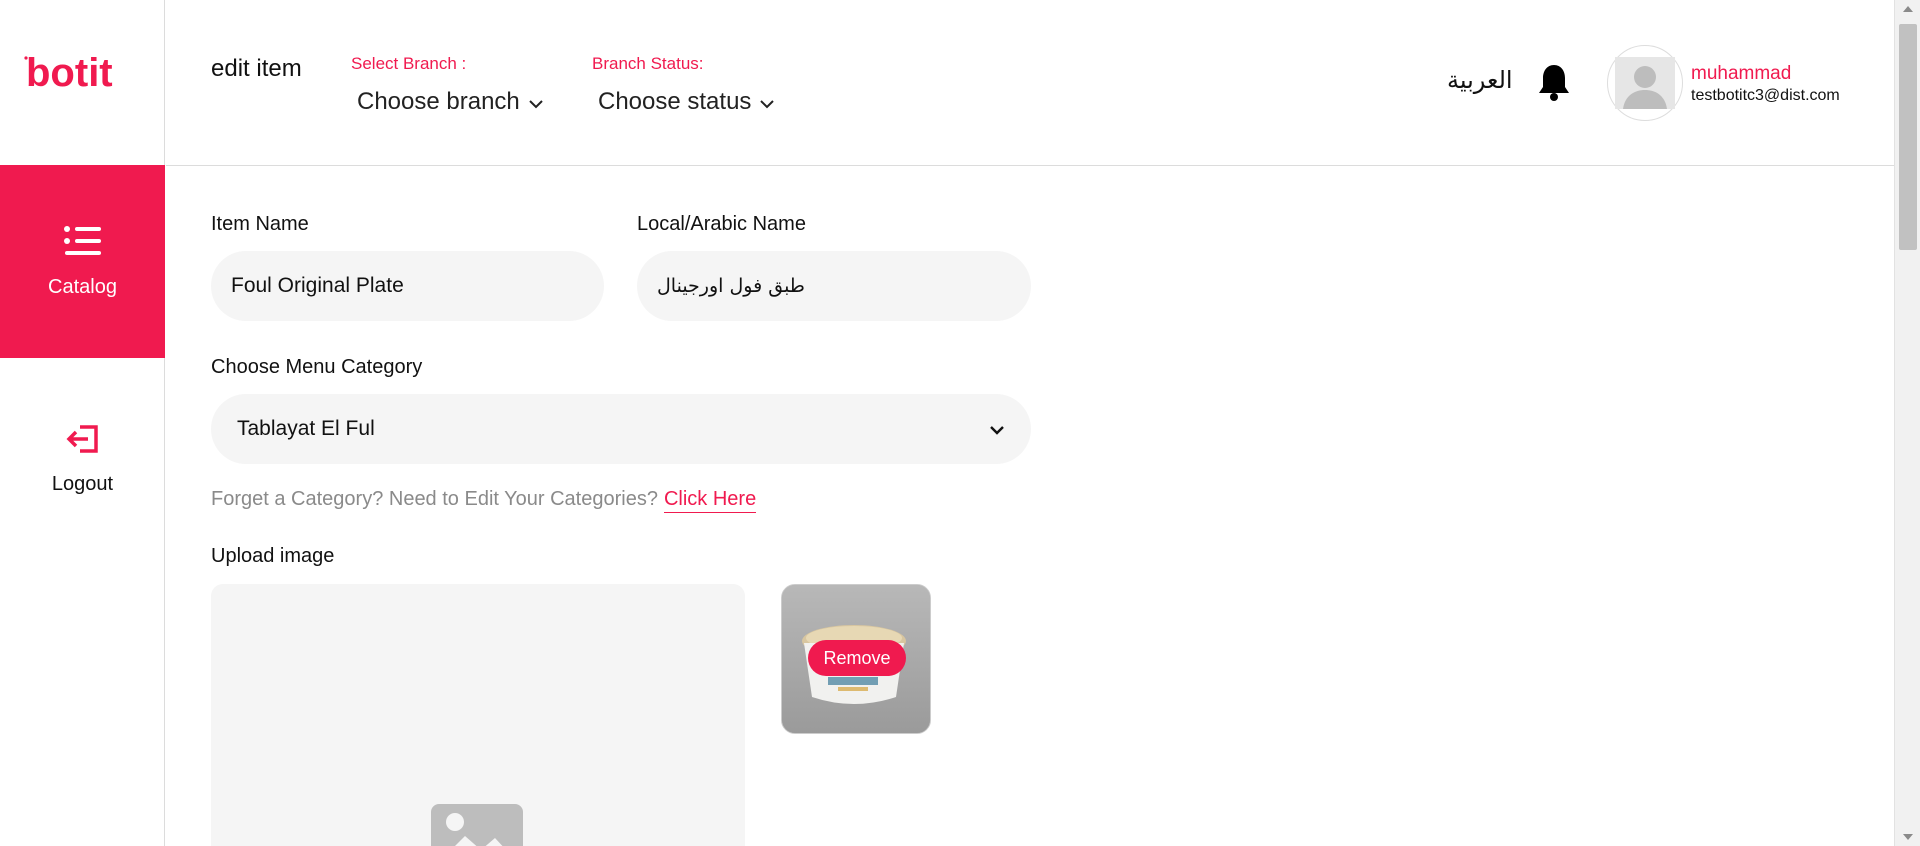 This screenshot has width=1920, height=846. I want to click on user-name: muhammad, so click(1741, 73).